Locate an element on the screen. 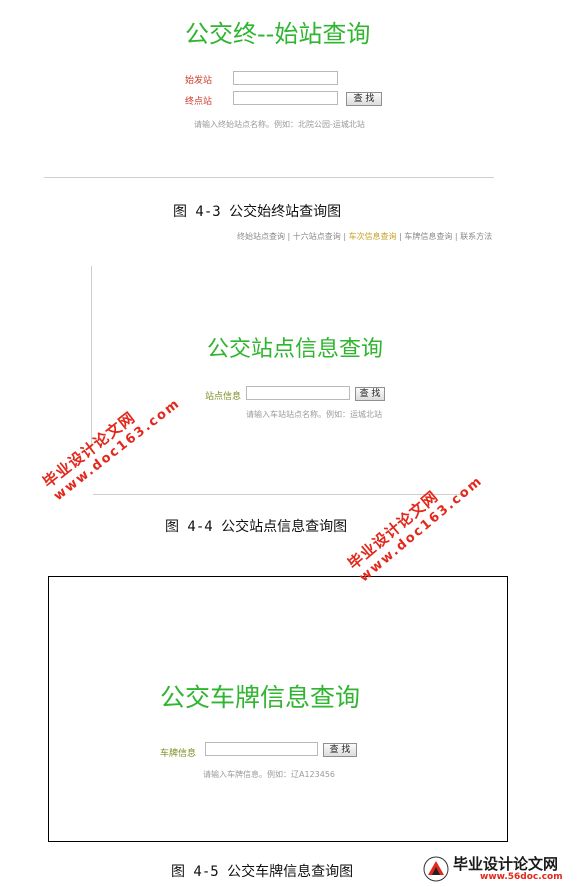 This screenshot has width=578, height=887. nav-item-plates: 车牌信息查询 is located at coordinates (428, 236).